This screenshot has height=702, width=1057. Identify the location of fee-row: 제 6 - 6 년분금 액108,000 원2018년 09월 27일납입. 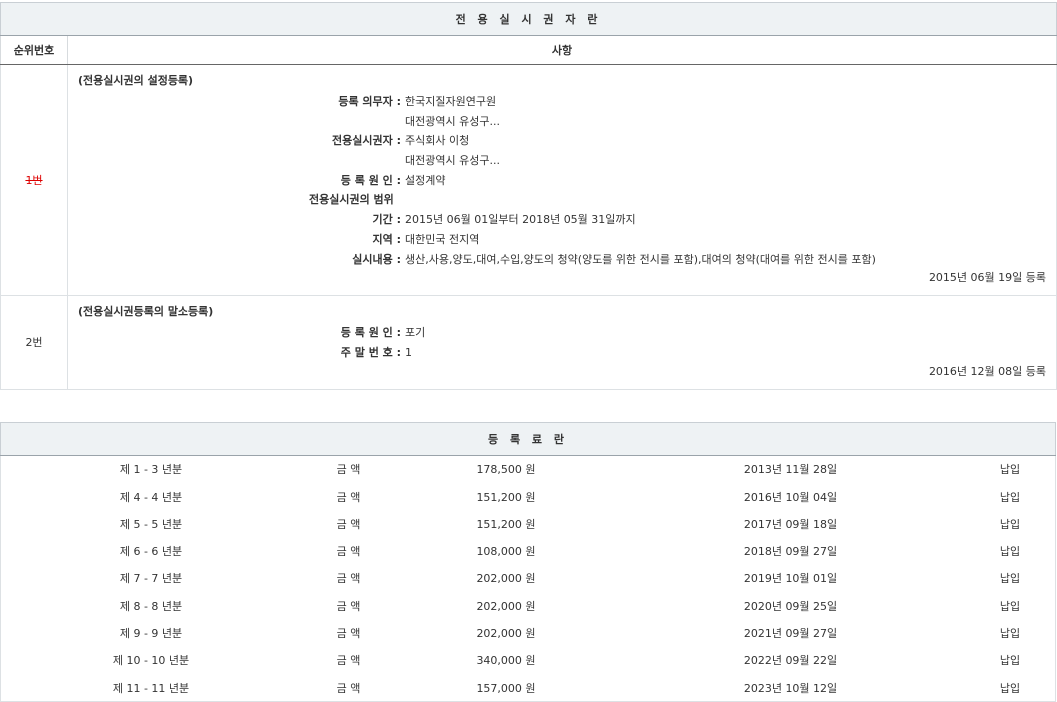
(528, 550).